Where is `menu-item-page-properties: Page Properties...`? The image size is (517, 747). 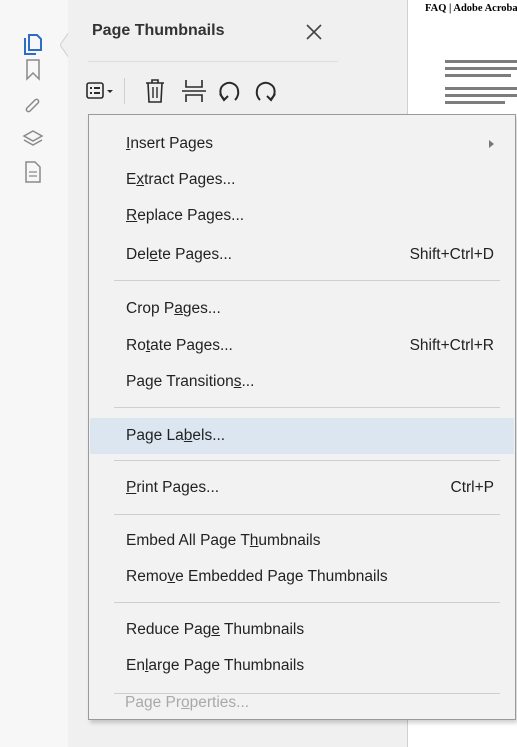
menu-item-page-properties: Page Properties... is located at coordinates (301, 703).